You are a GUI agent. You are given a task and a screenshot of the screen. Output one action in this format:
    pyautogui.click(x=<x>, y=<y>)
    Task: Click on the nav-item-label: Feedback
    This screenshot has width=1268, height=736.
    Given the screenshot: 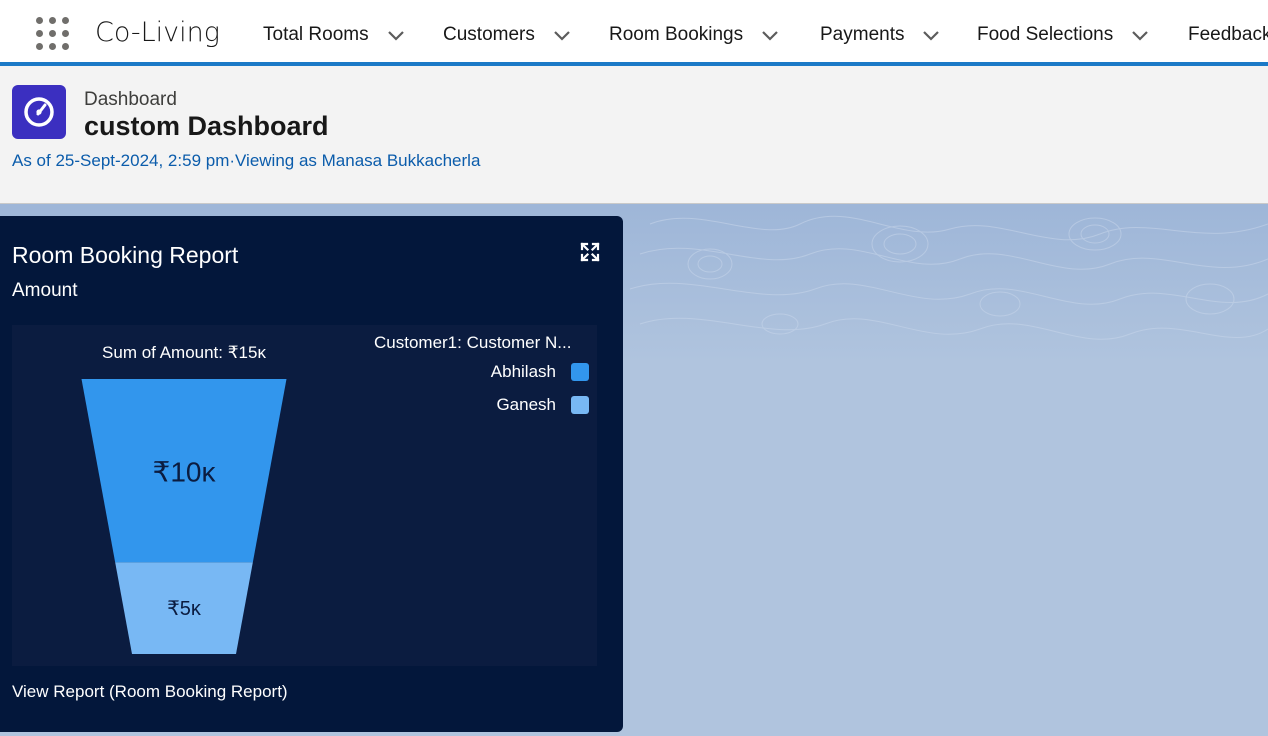 What is the action you would take?
    pyautogui.click(x=1228, y=34)
    